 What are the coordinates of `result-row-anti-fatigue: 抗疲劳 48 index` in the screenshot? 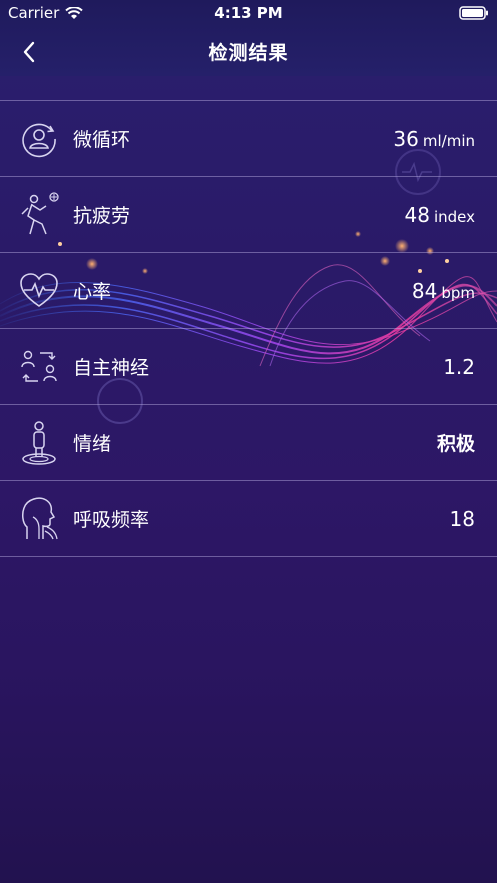 It's located at (248, 215).